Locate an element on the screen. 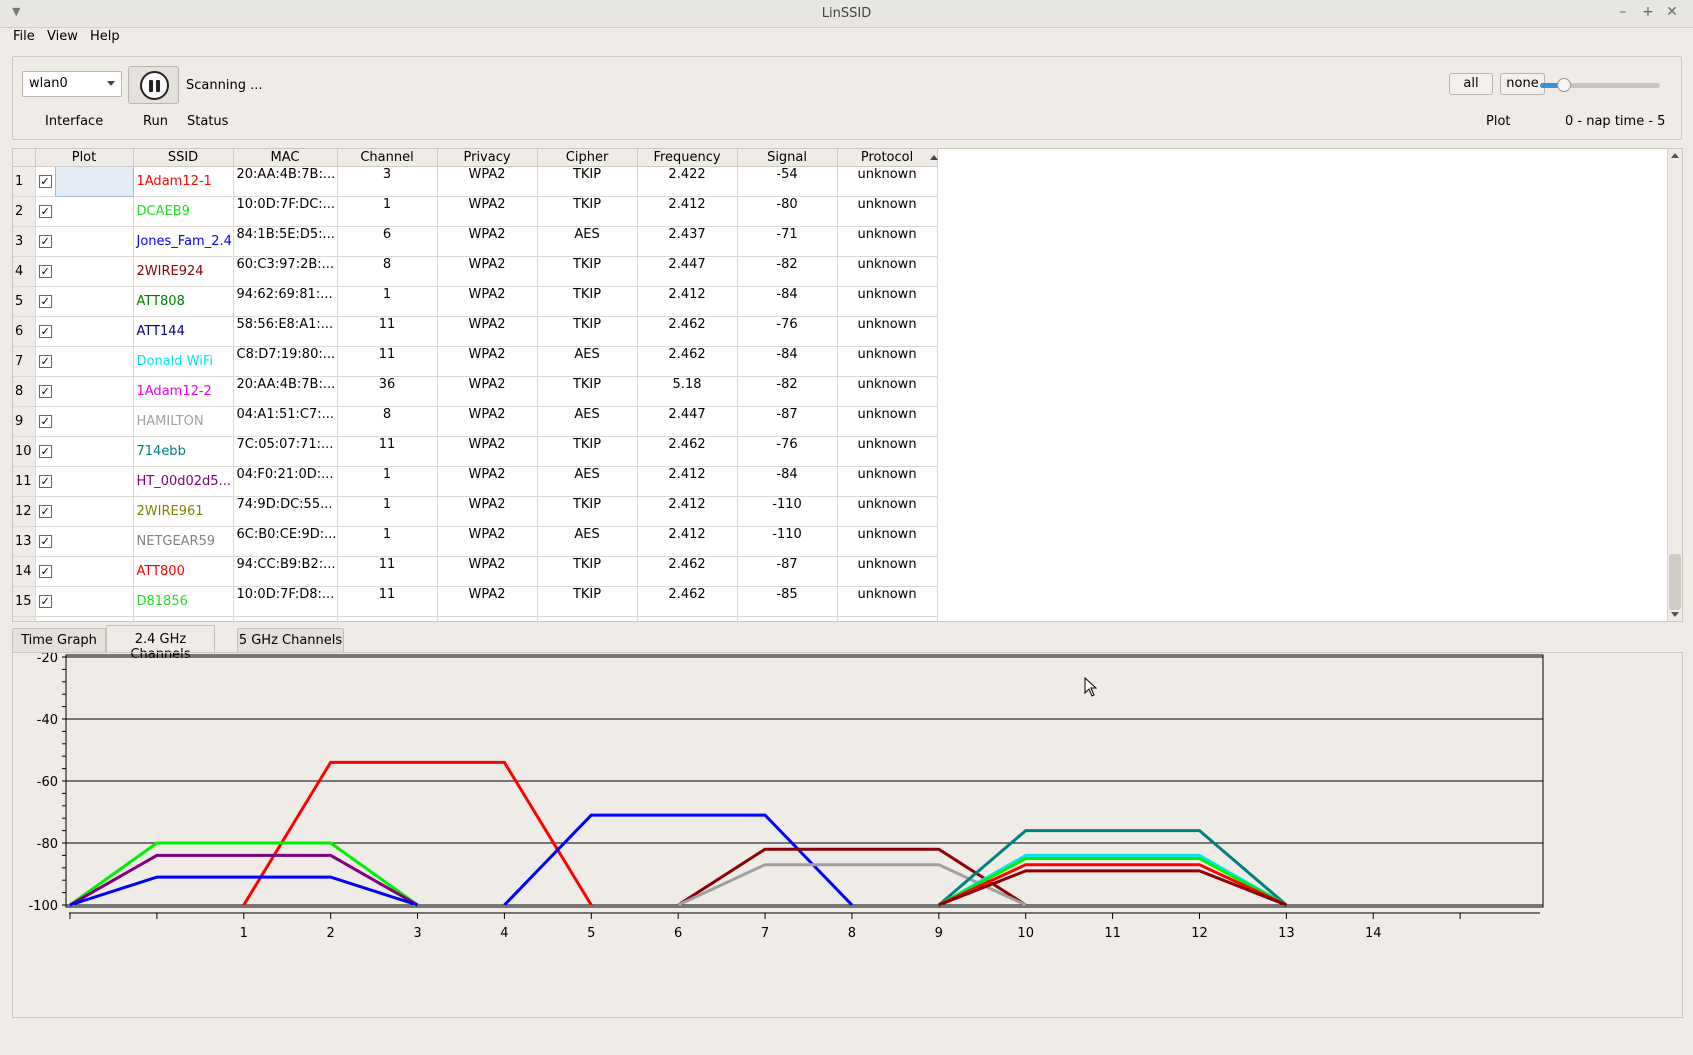  ssid-cell: ATT808 is located at coordinates (183, 301).